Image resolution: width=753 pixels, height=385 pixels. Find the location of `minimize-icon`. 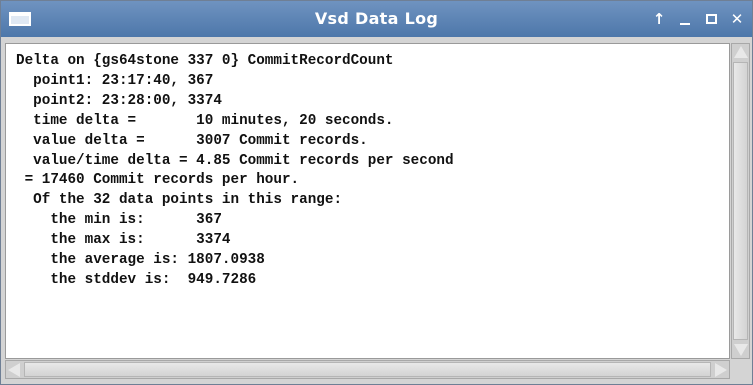

minimize-icon is located at coordinates (685, 23).